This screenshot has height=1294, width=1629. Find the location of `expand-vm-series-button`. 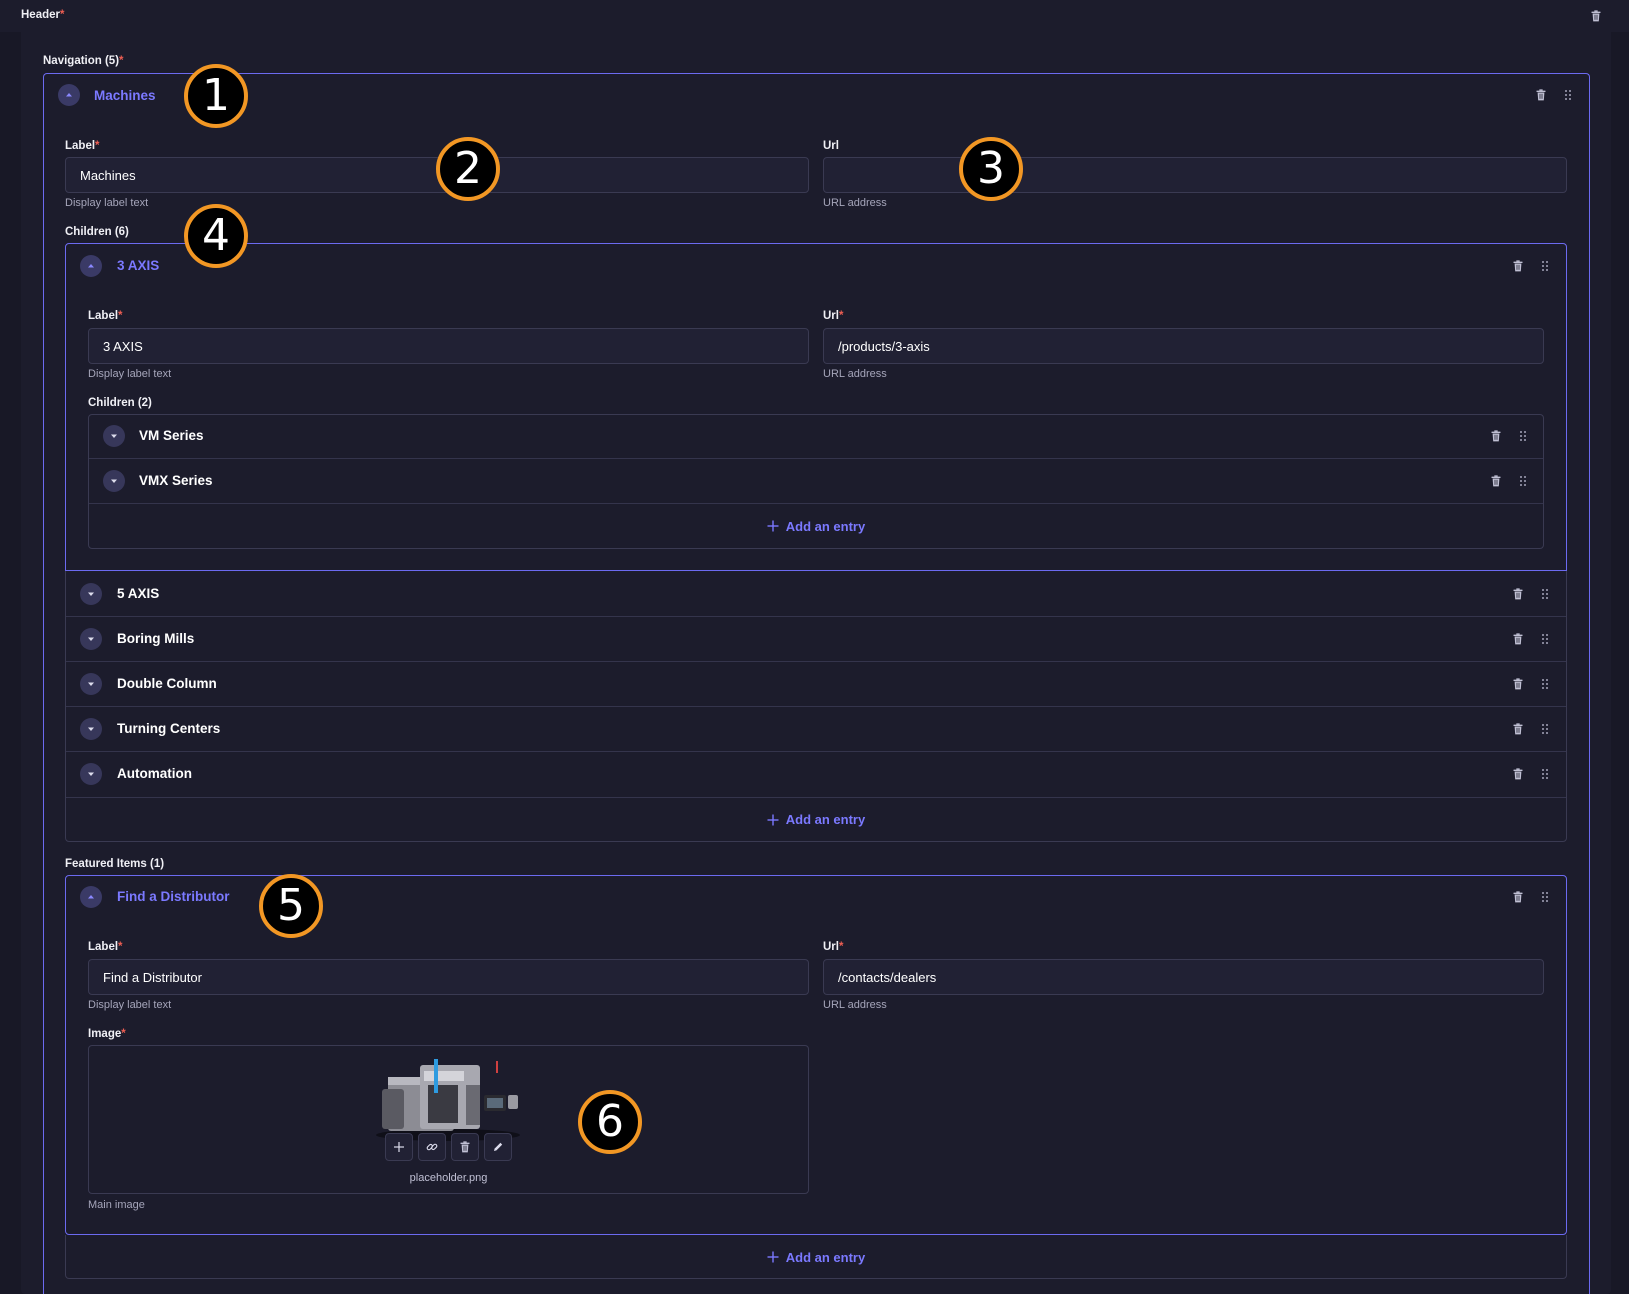

expand-vm-series-button is located at coordinates (114, 436).